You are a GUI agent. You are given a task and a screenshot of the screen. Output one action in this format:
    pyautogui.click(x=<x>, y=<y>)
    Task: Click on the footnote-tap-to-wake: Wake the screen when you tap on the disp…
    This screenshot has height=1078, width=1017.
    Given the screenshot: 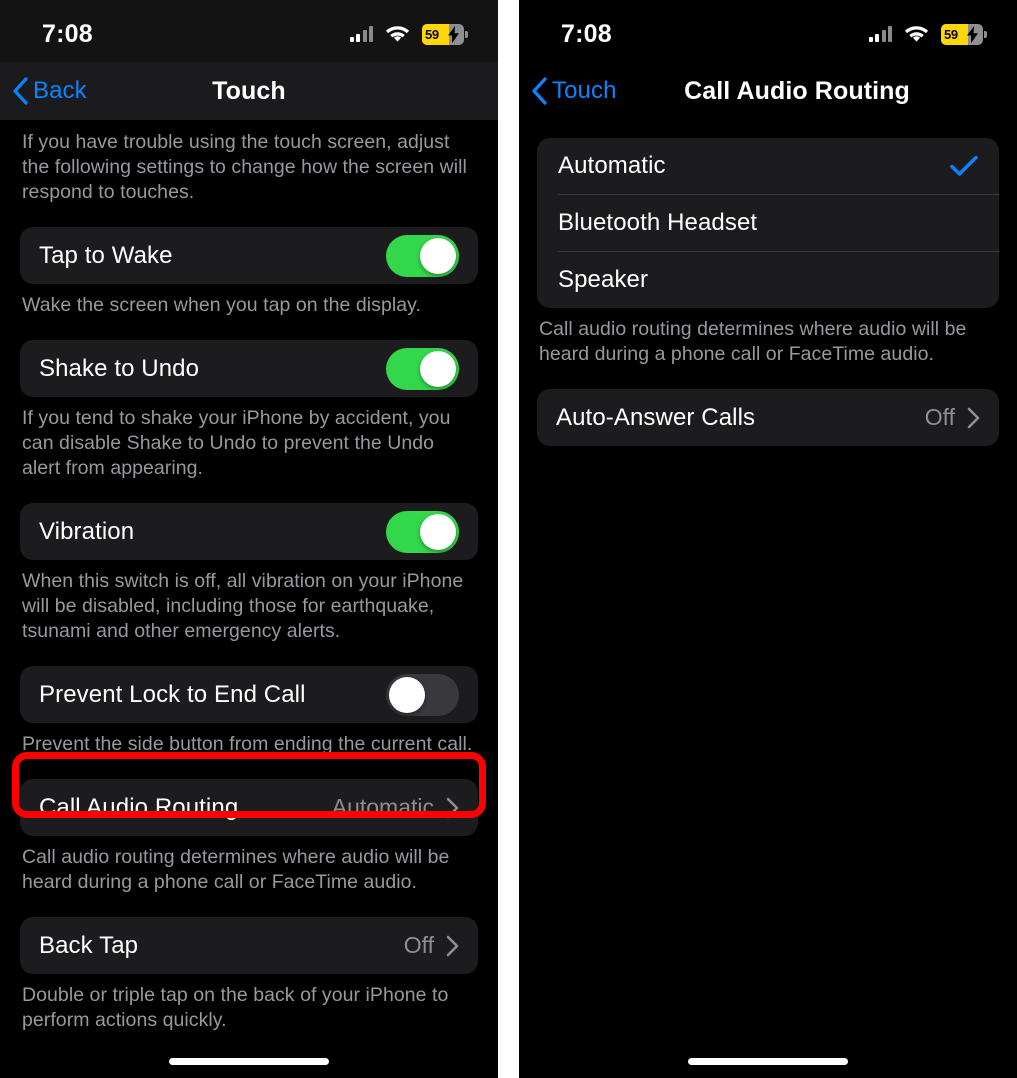 What is the action you would take?
    pyautogui.click(x=221, y=305)
    